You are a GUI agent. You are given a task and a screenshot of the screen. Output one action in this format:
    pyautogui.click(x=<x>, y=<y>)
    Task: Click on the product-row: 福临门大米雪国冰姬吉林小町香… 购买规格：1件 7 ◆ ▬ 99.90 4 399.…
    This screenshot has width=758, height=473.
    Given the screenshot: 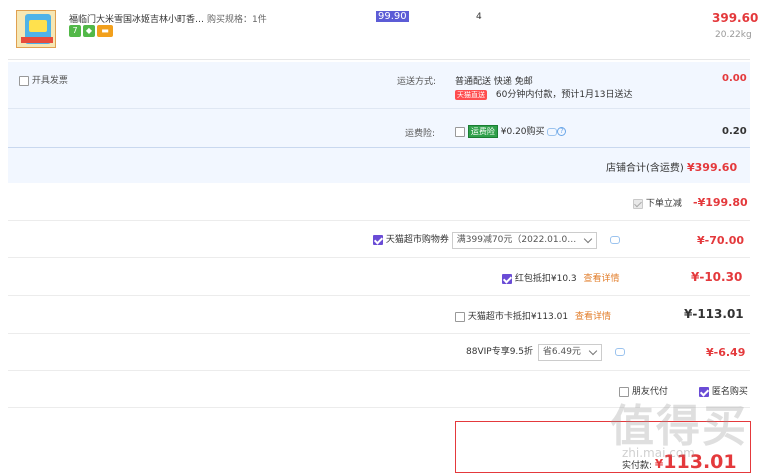 What is the action you would take?
    pyautogui.click(x=383, y=30)
    